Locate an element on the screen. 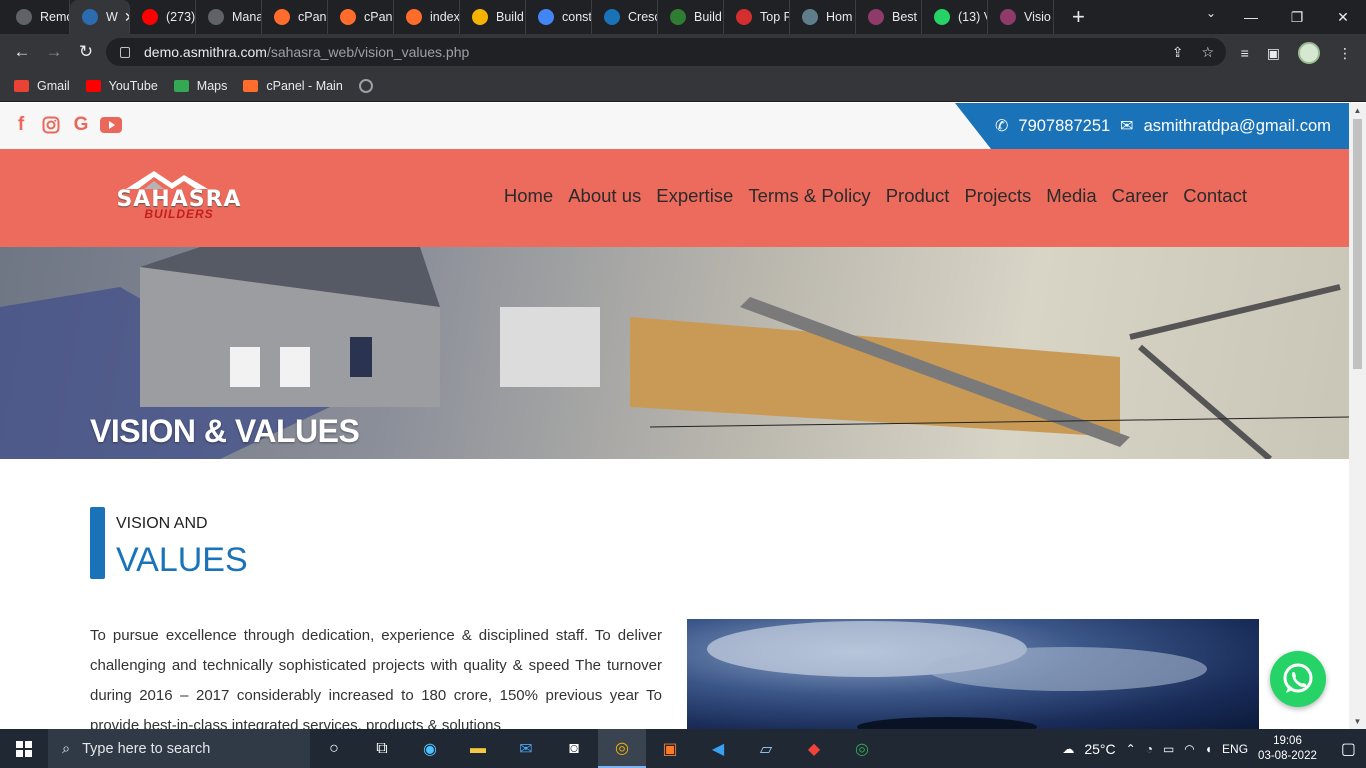  scroll-down-icon: ▼ is located at coordinates (1357, 721).